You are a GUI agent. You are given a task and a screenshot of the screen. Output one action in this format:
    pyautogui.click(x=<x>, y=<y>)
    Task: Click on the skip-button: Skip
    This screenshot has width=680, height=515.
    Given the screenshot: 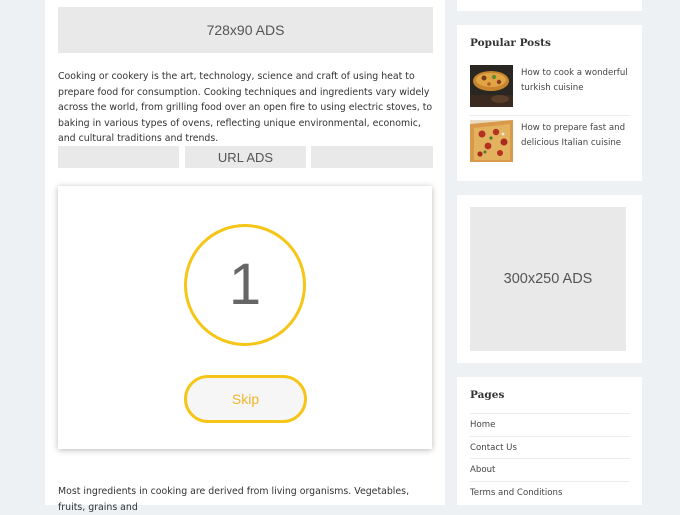 What is the action you would take?
    pyautogui.click(x=245, y=399)
    